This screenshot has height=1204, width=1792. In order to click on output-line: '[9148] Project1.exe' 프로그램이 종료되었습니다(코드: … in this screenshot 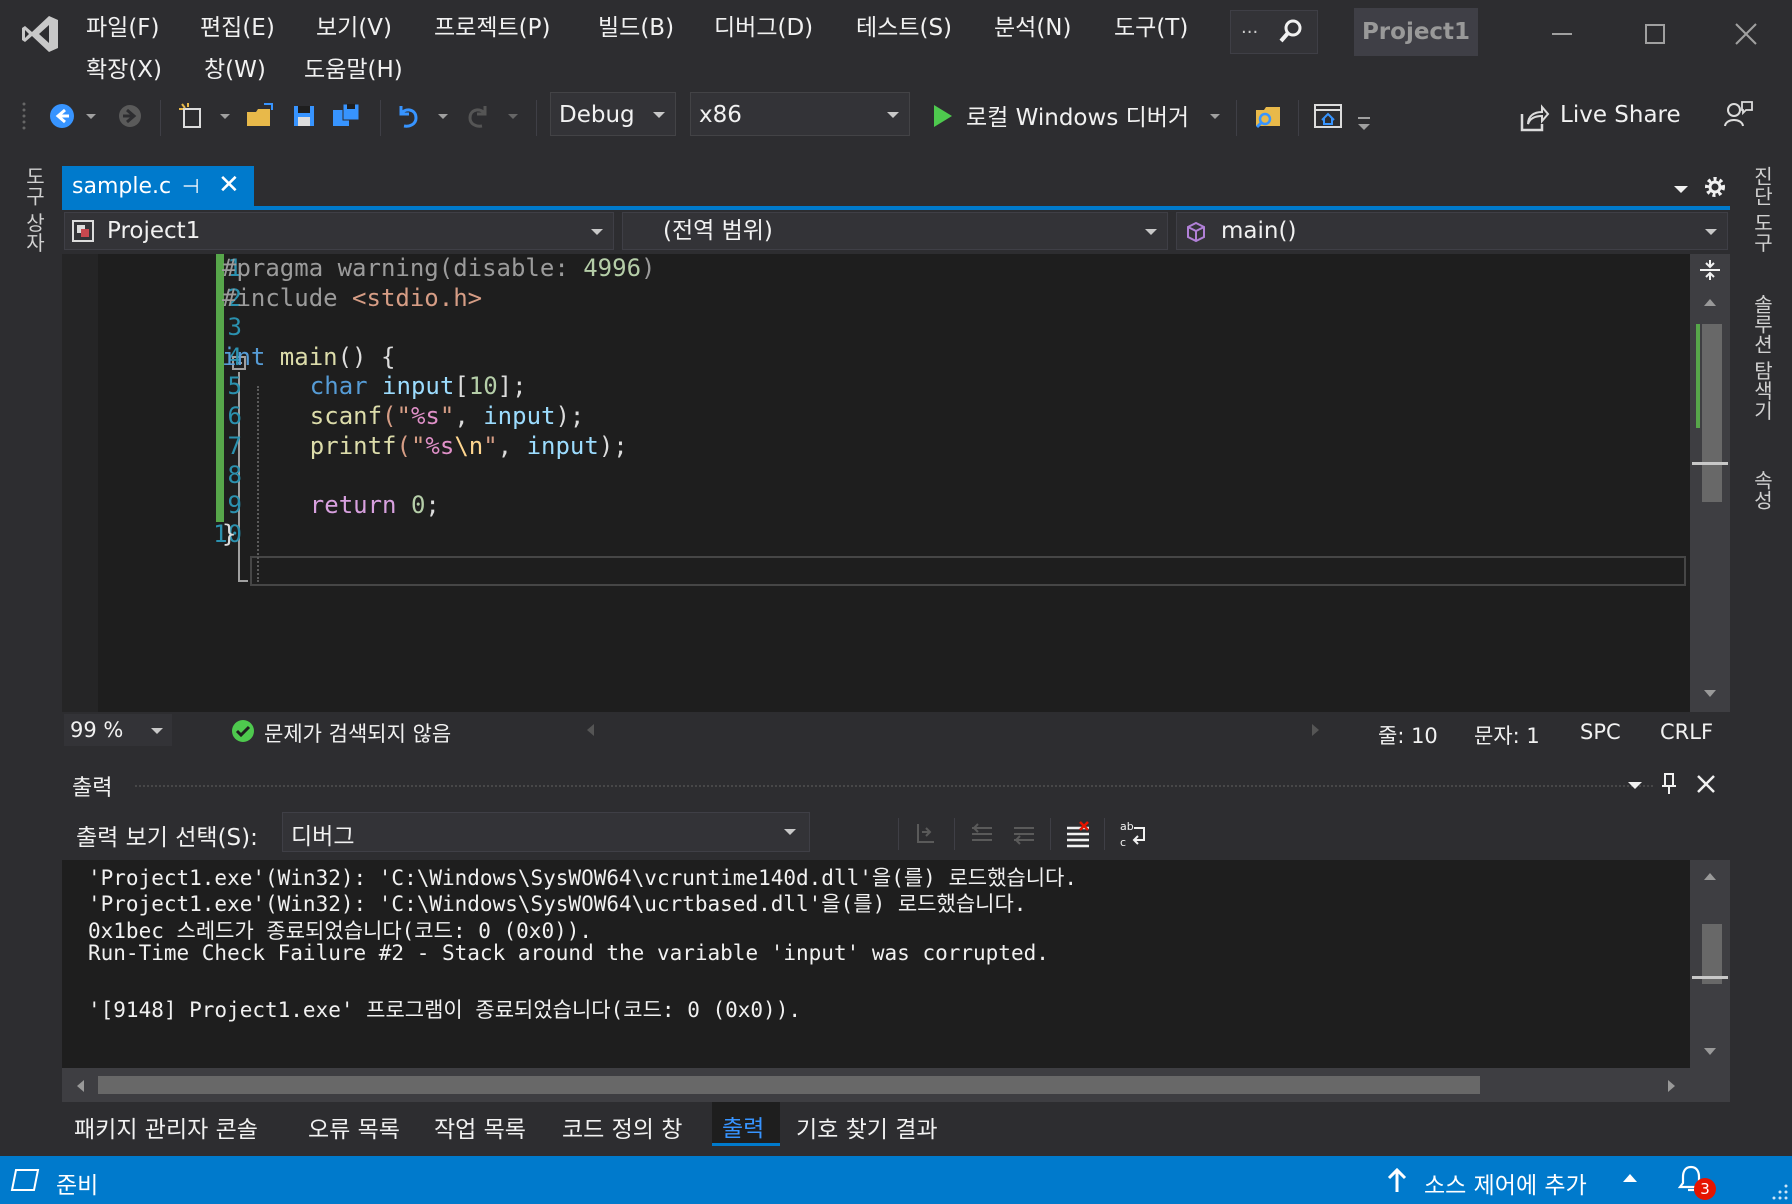, I will do `click(444, 1010)`.